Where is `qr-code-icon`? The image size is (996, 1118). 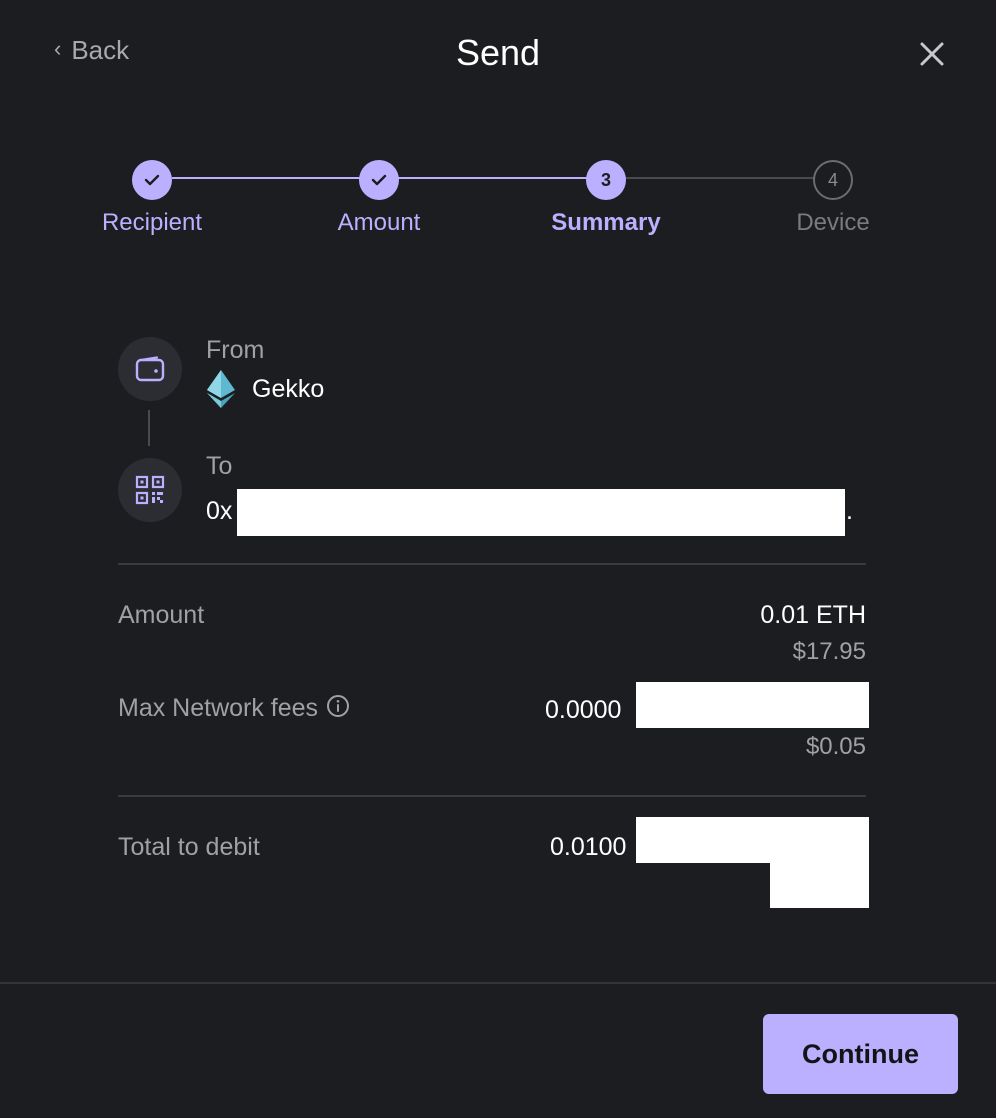 qr-code-icon is located at coordinates (150, 490).